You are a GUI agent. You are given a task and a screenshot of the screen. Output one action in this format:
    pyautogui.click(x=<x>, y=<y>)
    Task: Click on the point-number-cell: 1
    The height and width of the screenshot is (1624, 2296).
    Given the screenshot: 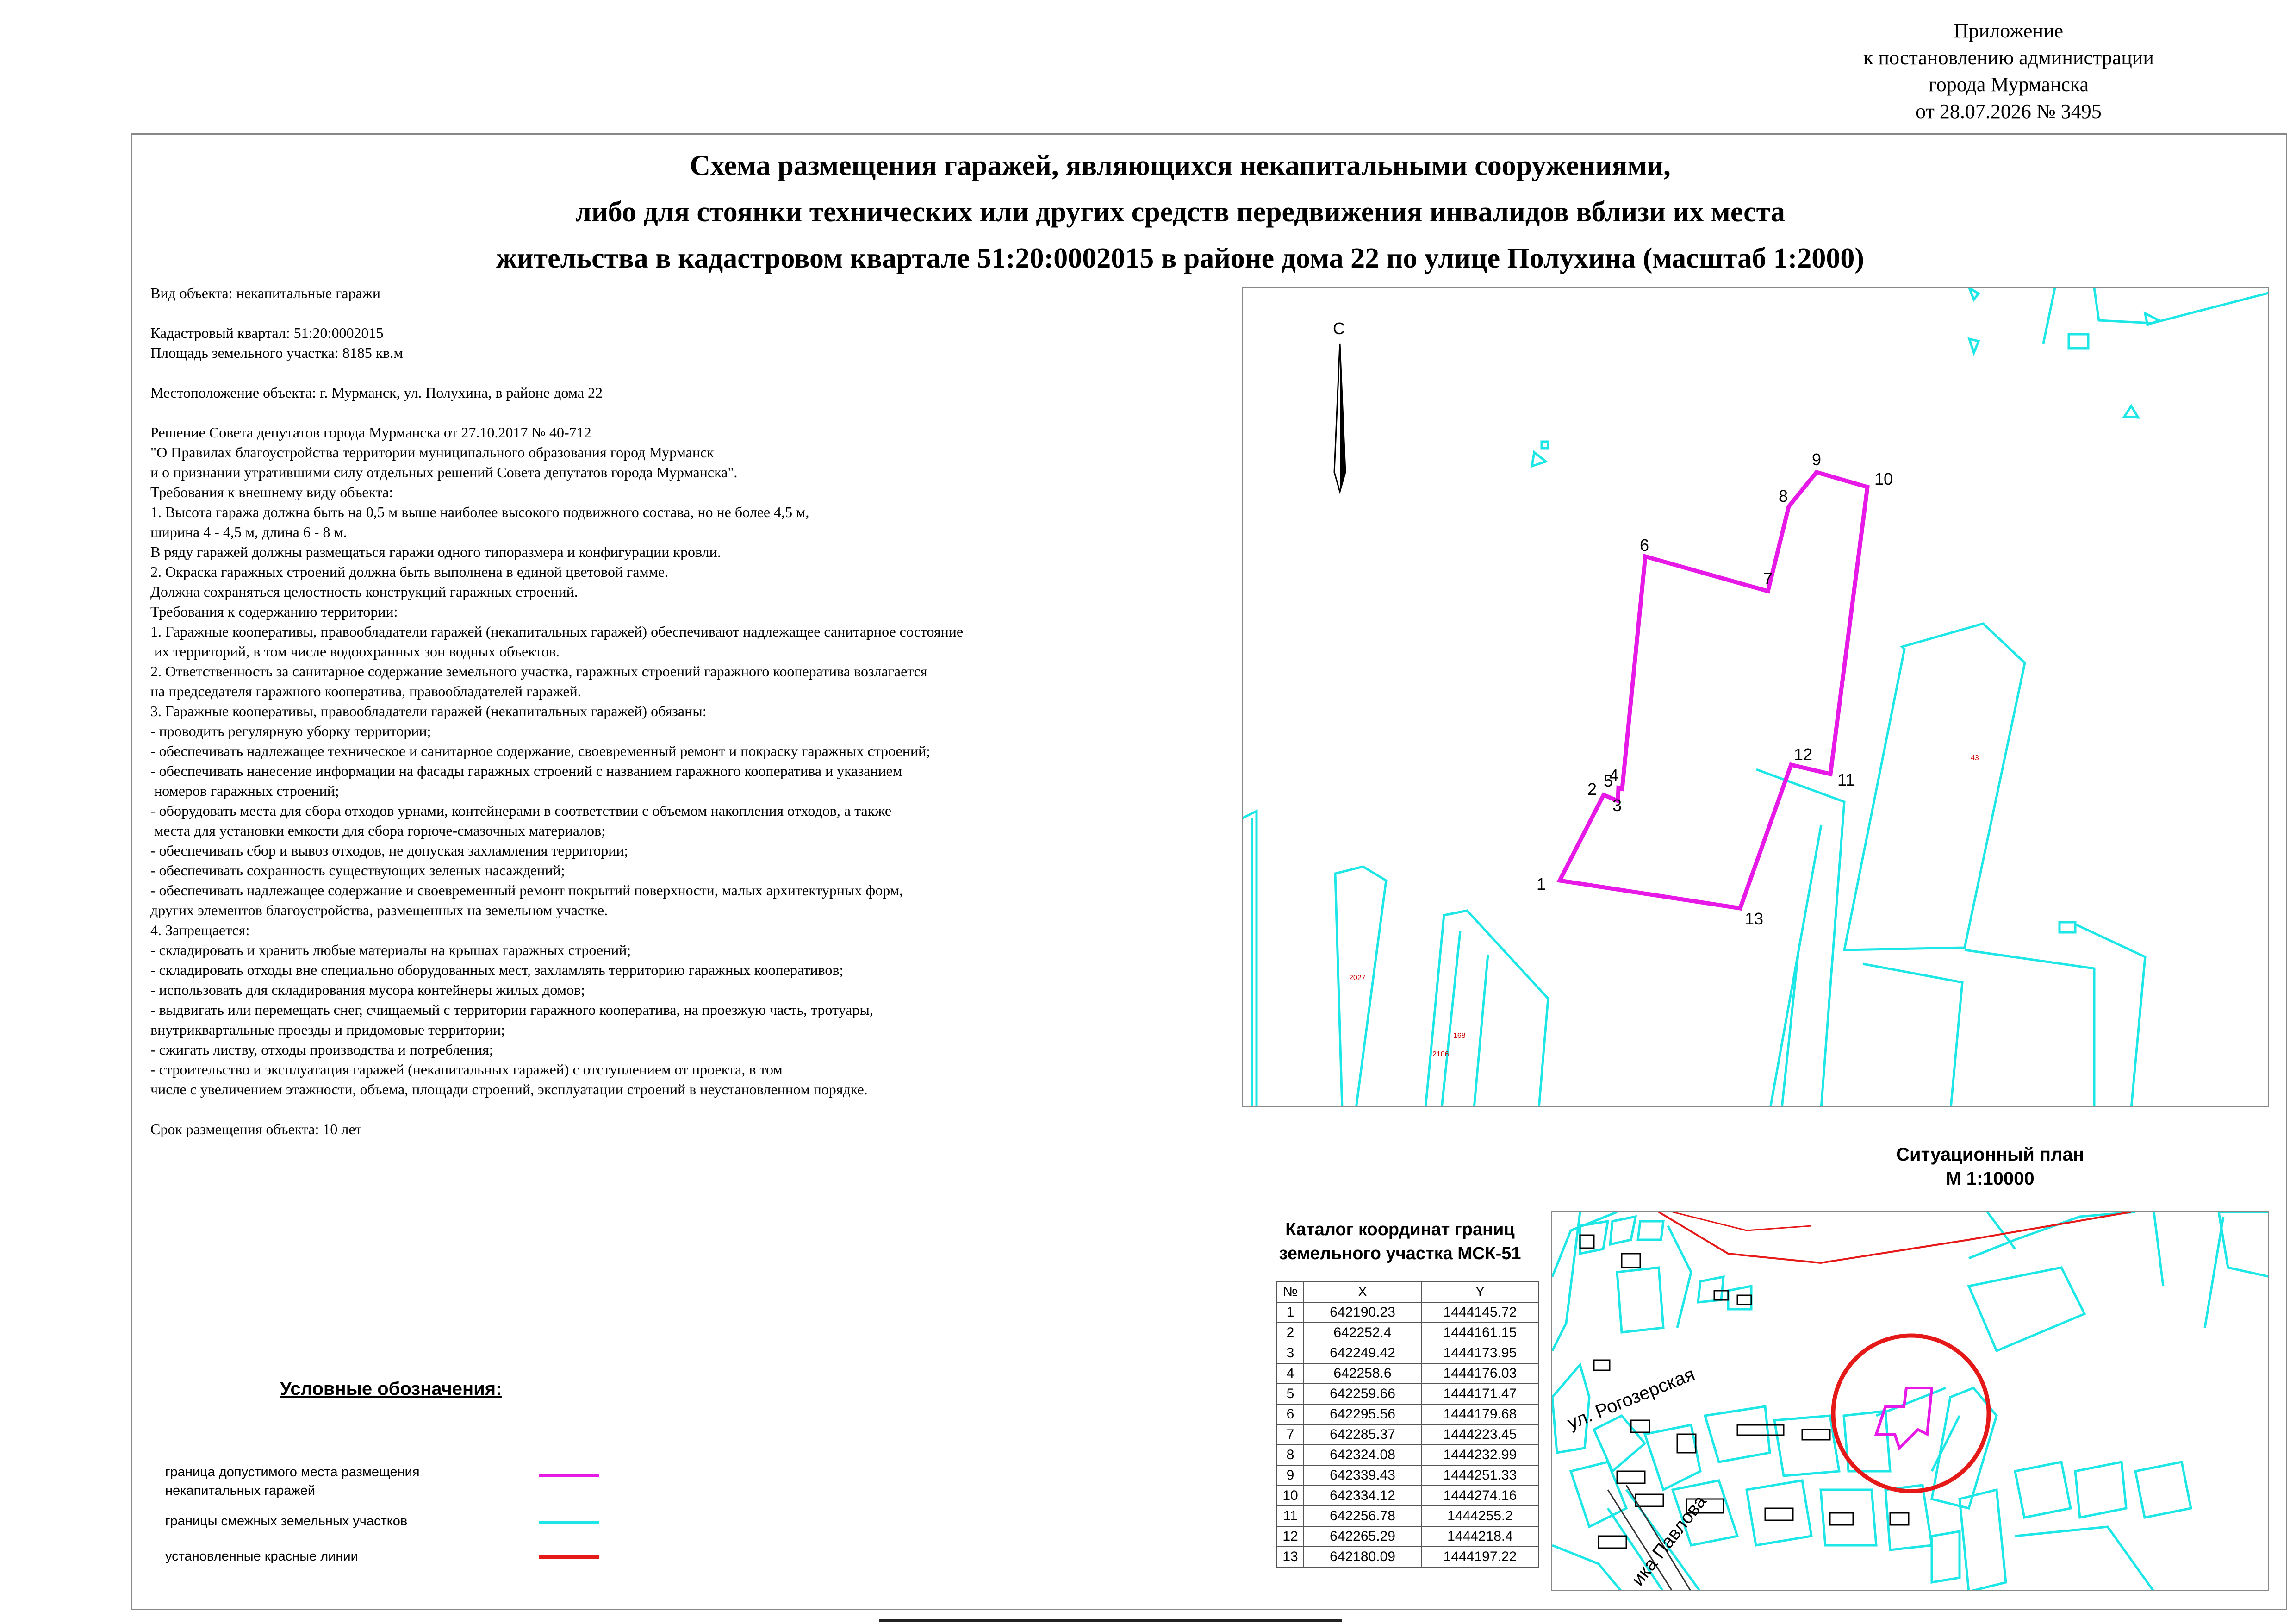 What is the action you would take?
    pyautogui.click(x=1290, y=1312)
    